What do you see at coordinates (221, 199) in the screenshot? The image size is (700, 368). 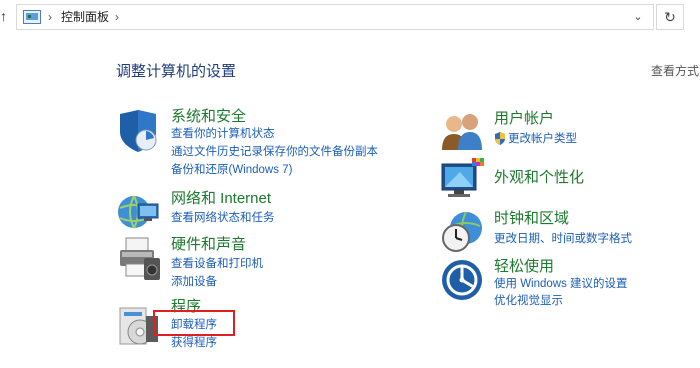 I see `category-title-network-internet: 网络和 Internet` at bounding box center [221, 199].